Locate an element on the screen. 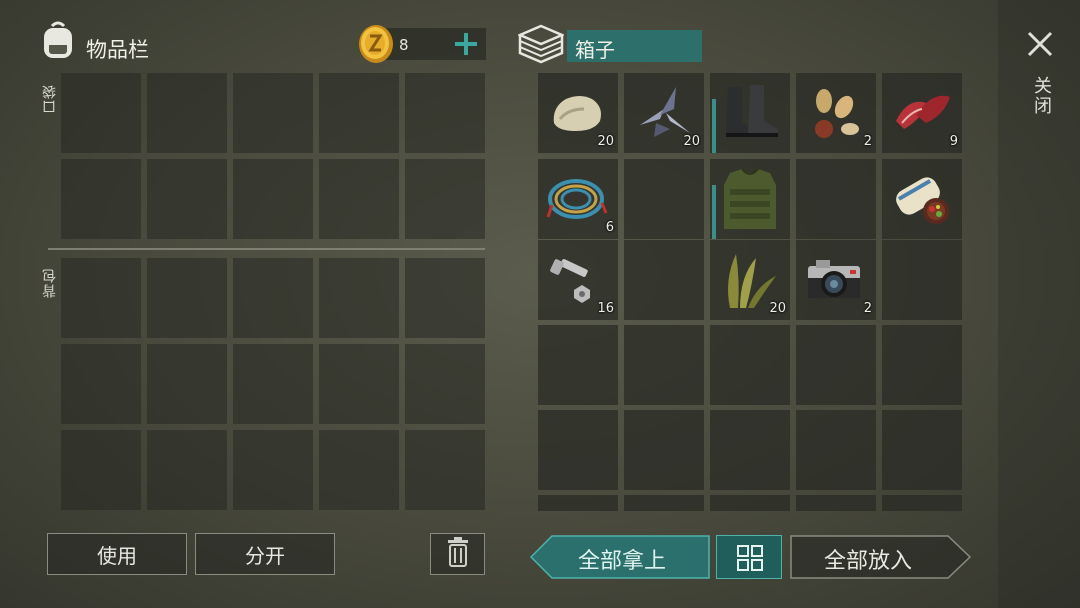 This screenshot has height=608, width=1080. container-slot-boots is located at coordinates (750, 113).